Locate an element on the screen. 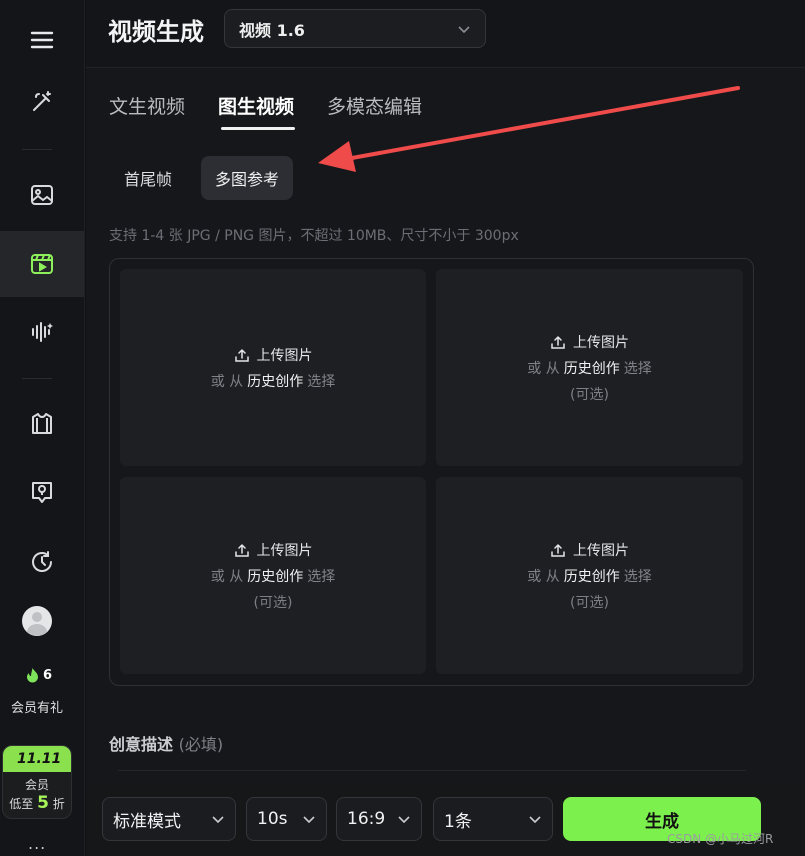 The width and height of the screenshot is (805, 856). history-clock-icon is located at coordinates (42, 561).